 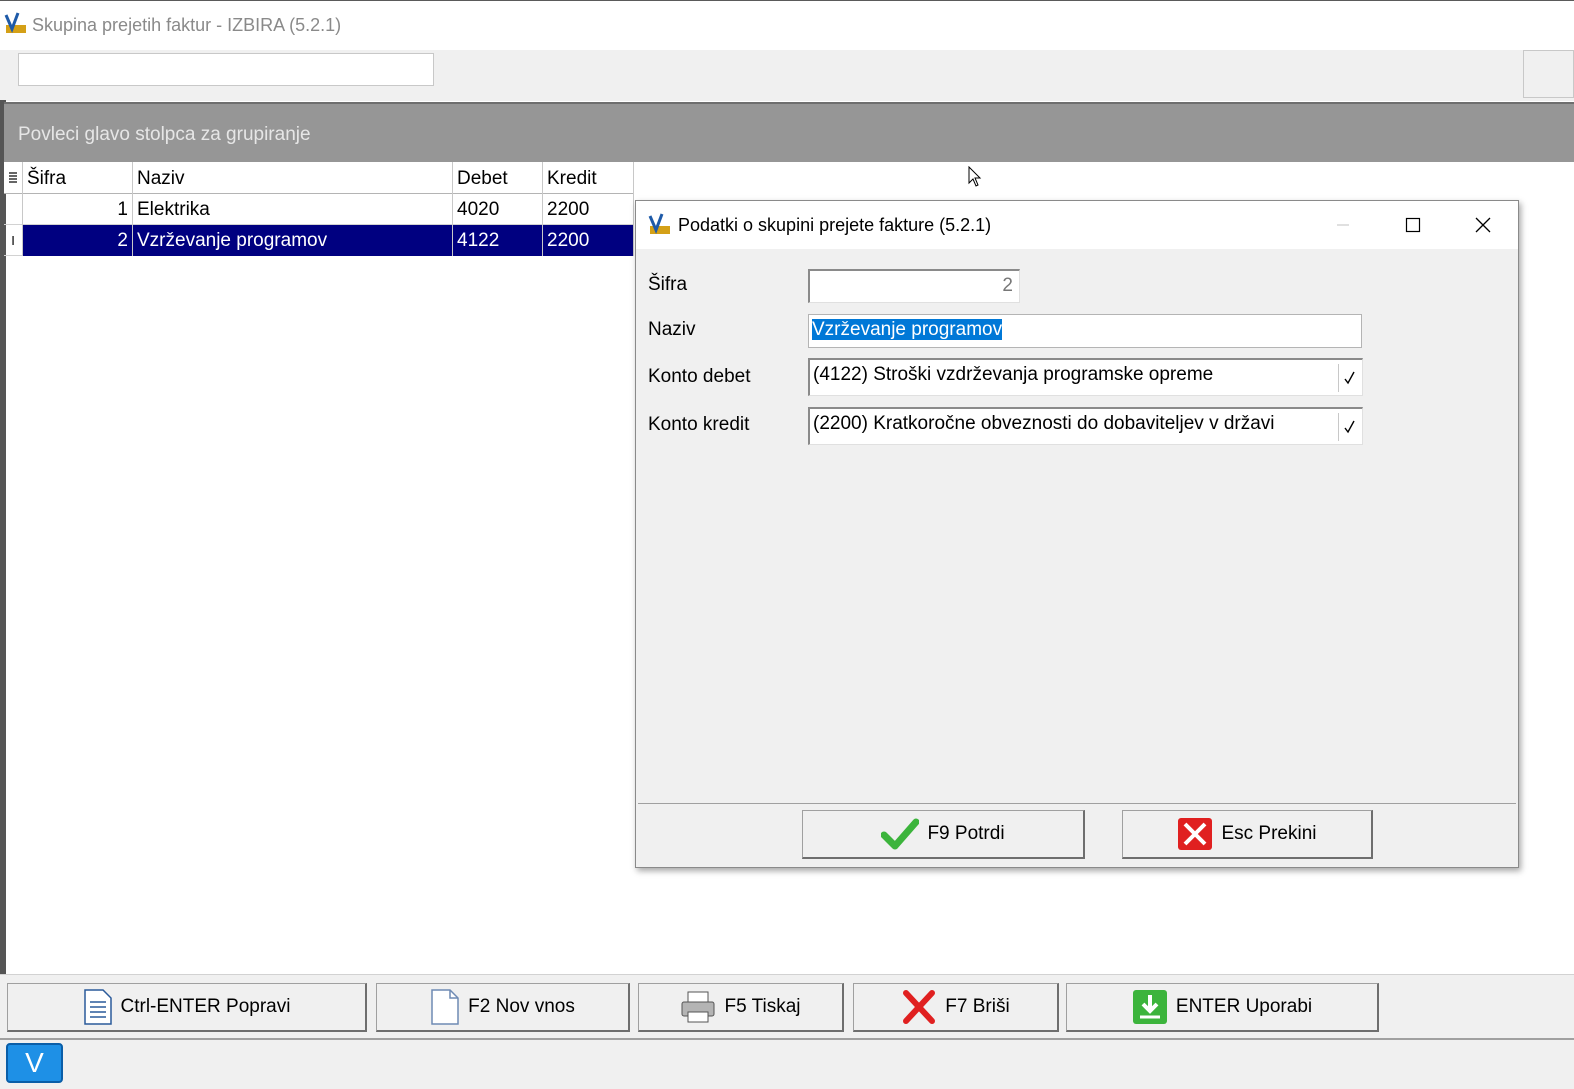 I want to click on new-entry-button-label: F2 Nov vnos, so click(x=521, y=1006).